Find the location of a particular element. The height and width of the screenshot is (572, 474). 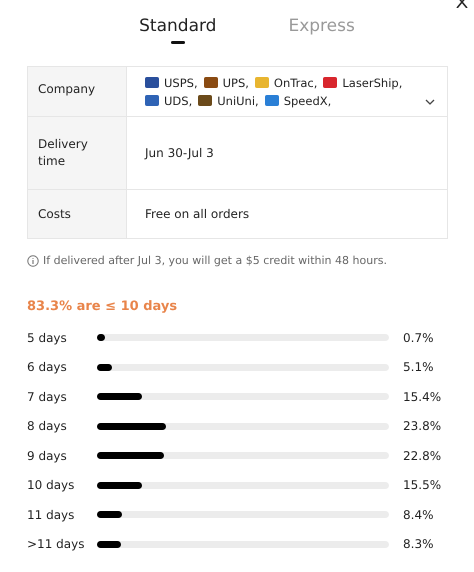

row-label: Company is located at coordinates (67, 89).